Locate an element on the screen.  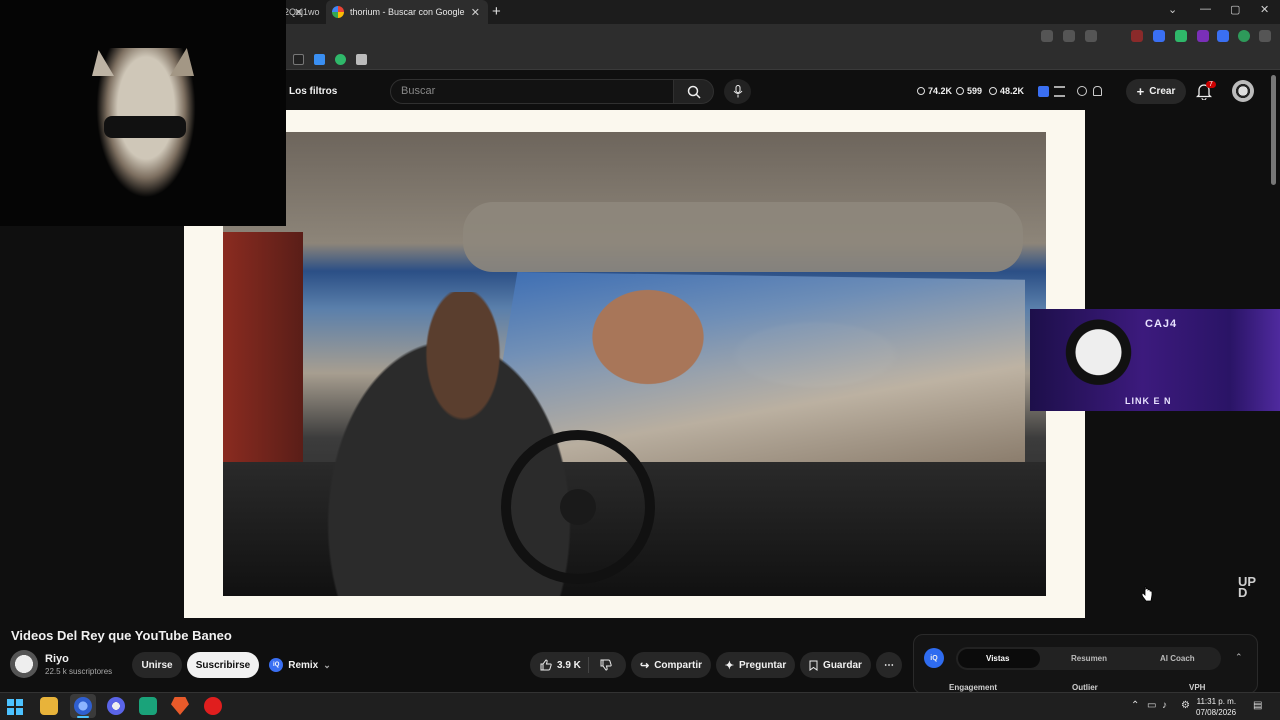
taskbar-clock: 11:31 p. m. 07/08/2026 is located at coordinates (1216, 707).